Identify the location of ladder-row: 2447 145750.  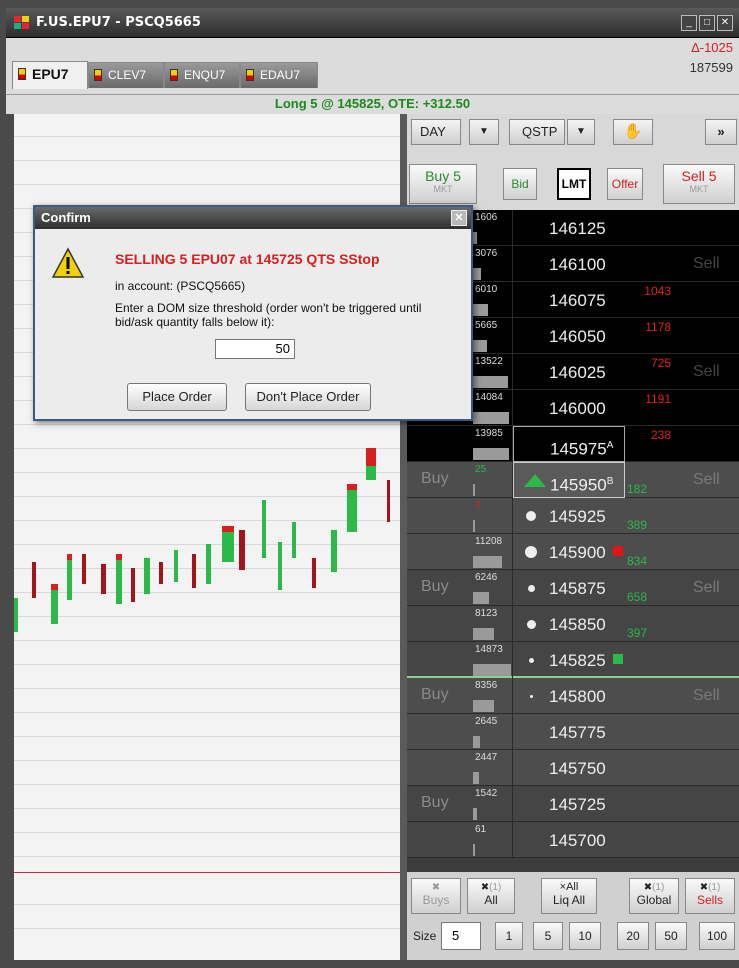
(573, 768).